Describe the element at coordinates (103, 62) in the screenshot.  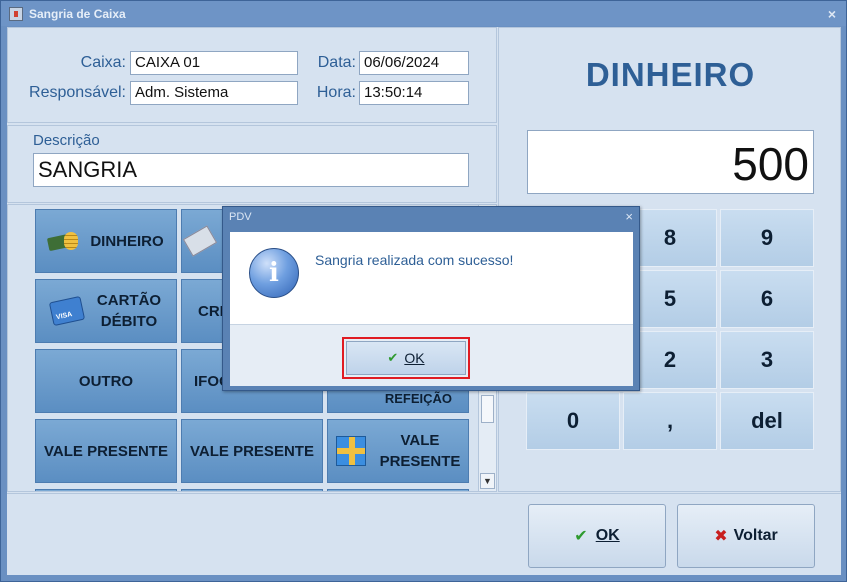
I see `caixa-label: Caixa:` at that location.